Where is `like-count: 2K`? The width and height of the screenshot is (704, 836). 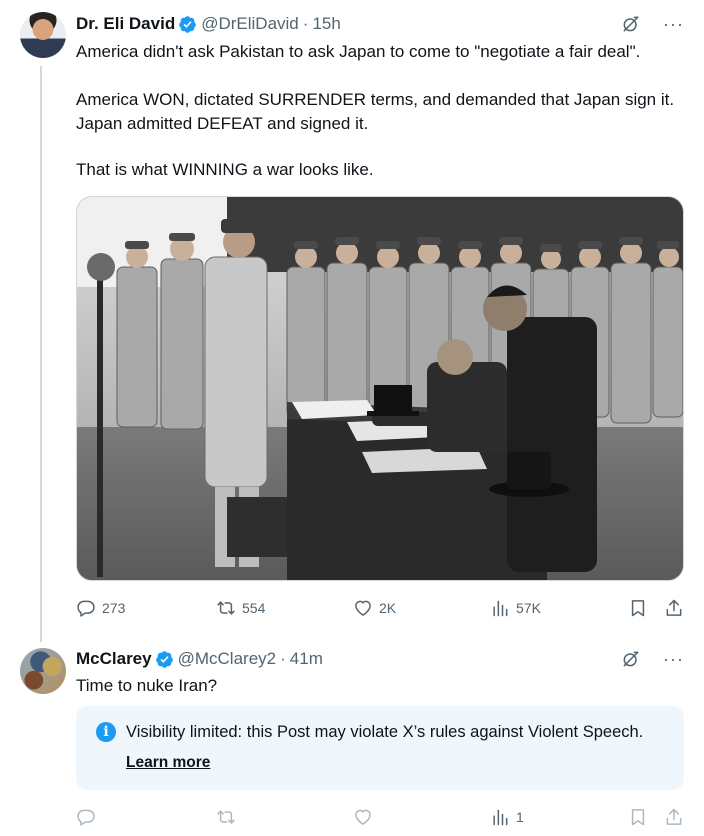
like-count: 2K is located at coordinates (388, 608).